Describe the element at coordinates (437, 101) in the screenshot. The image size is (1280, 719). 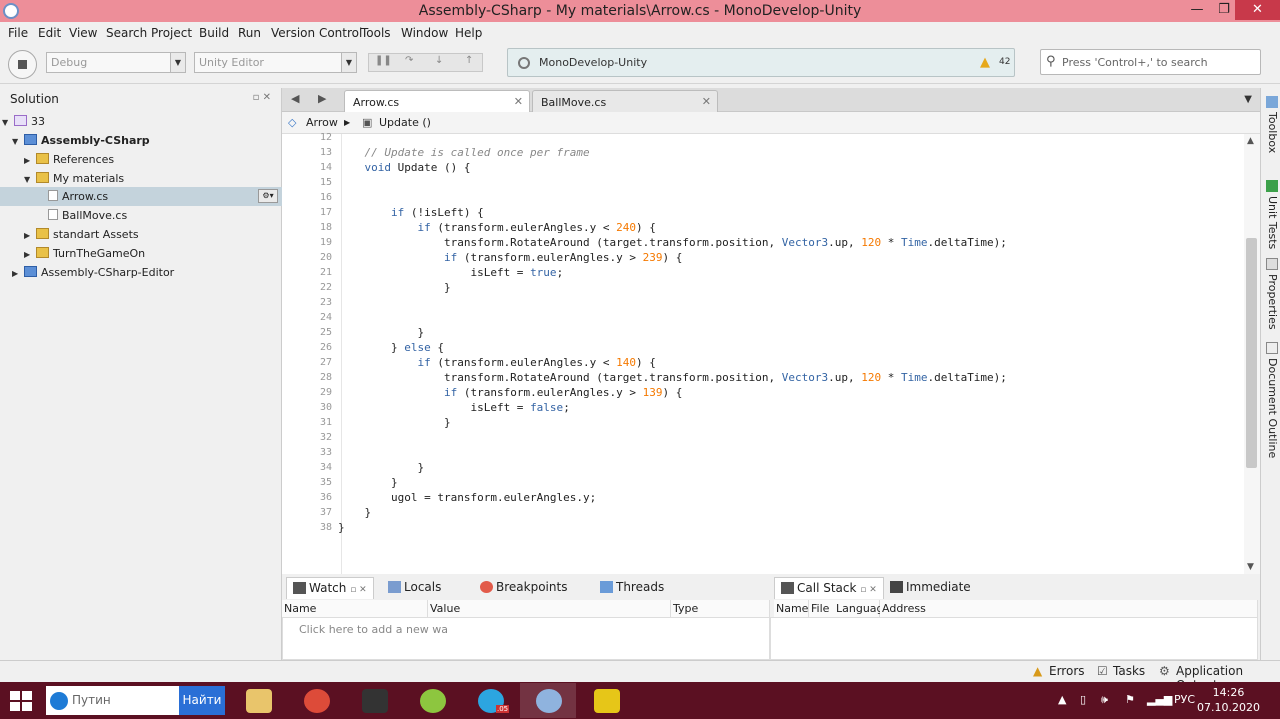
I see `tab-arrow-cs: Arrow.cs ✕` at that location.